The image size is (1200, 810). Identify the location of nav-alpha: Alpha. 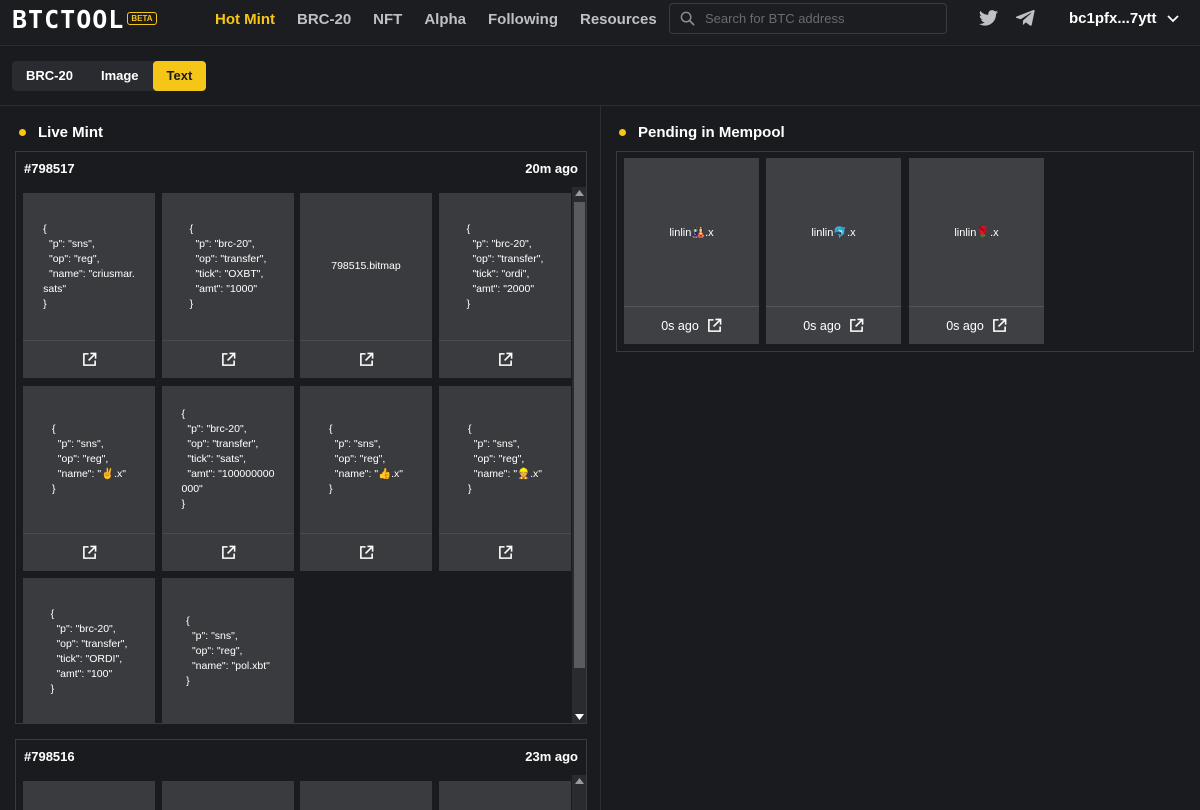
(445, 19).